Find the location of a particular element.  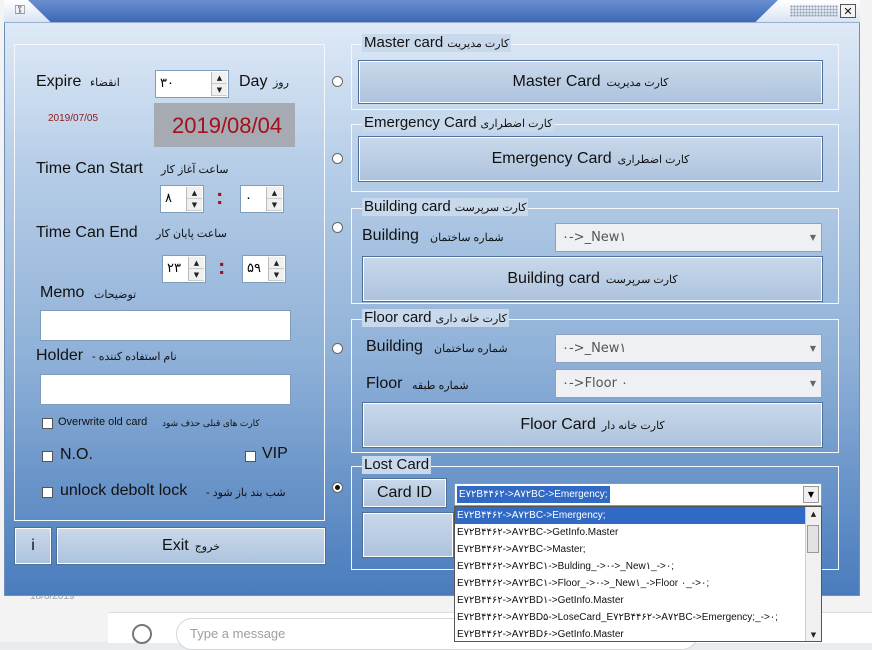

scroll-up-icon: ▲ is located at coordinates (813, 514).